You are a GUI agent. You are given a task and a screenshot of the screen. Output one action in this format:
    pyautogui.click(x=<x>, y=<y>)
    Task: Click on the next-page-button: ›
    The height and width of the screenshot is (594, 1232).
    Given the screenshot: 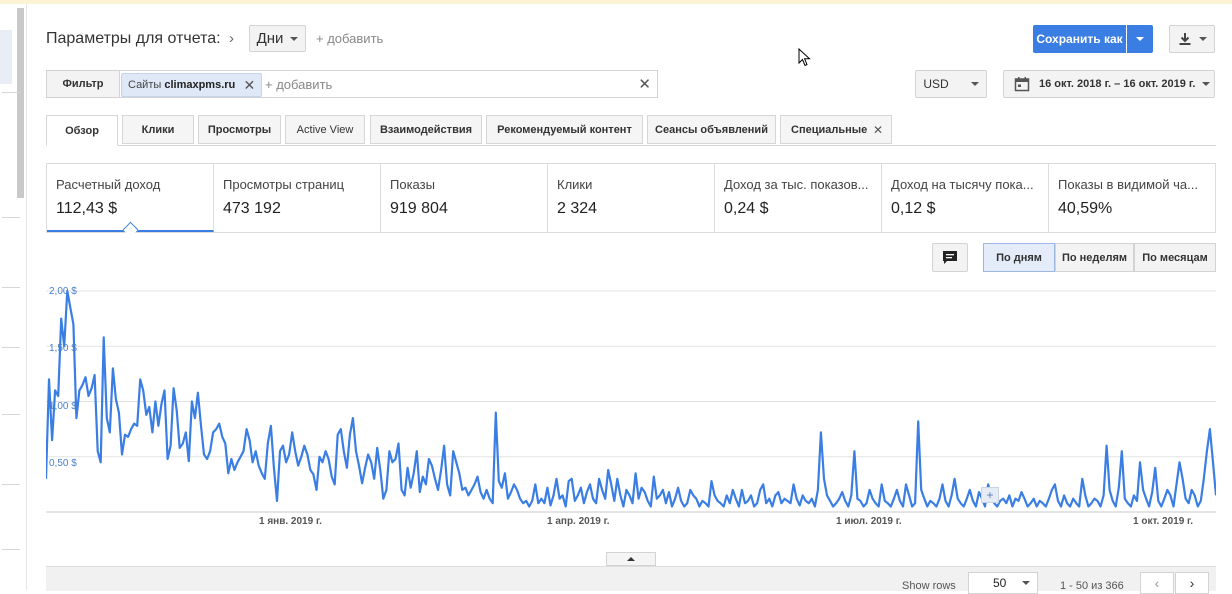 What is the action you would take?
    pyautogui.click(x=1192, y=583)
    